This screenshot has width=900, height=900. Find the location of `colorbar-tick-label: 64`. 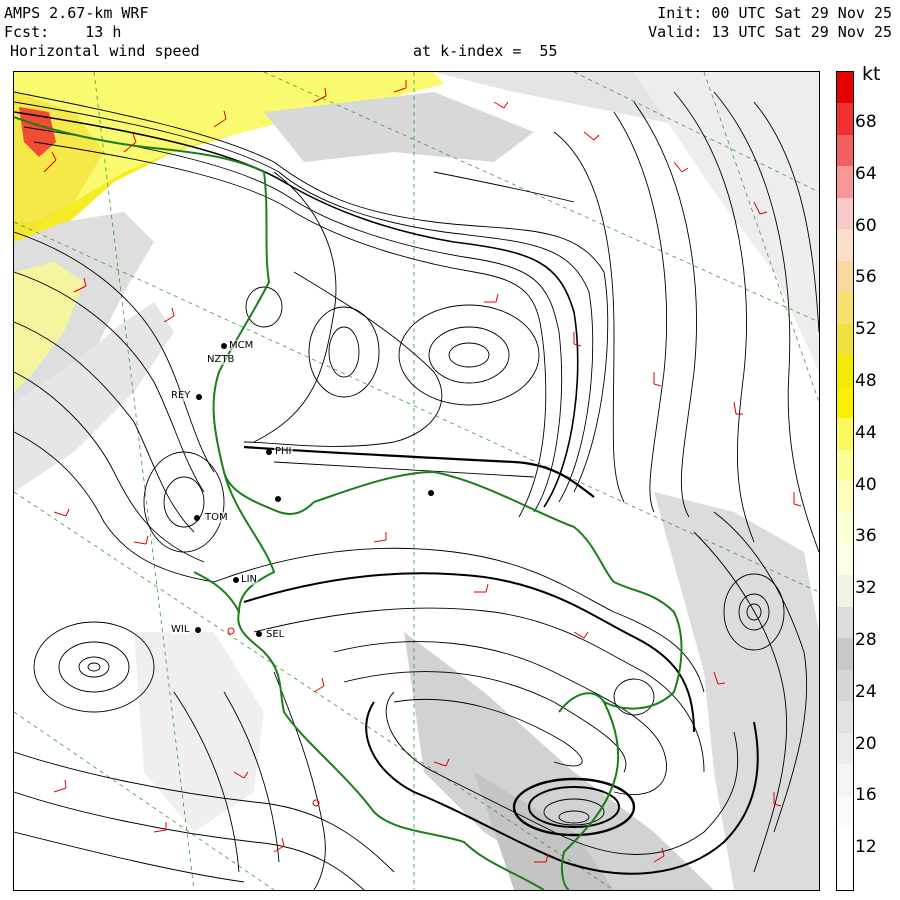

colorbar-tick-label: 64 is located at coordinates (866, 173).